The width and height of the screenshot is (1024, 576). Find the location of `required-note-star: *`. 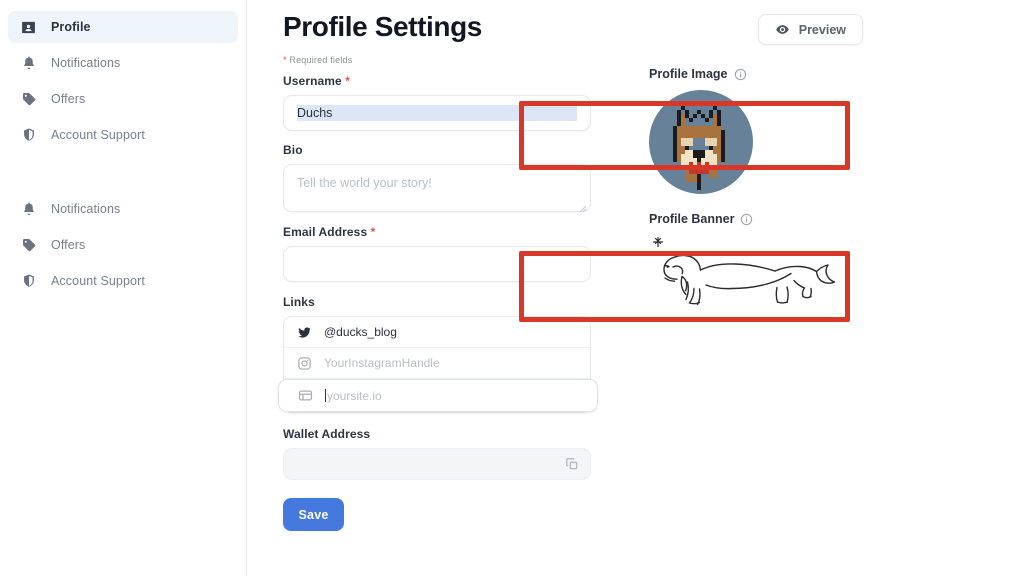

required-note-star: * is located at coordinates (285, 60).